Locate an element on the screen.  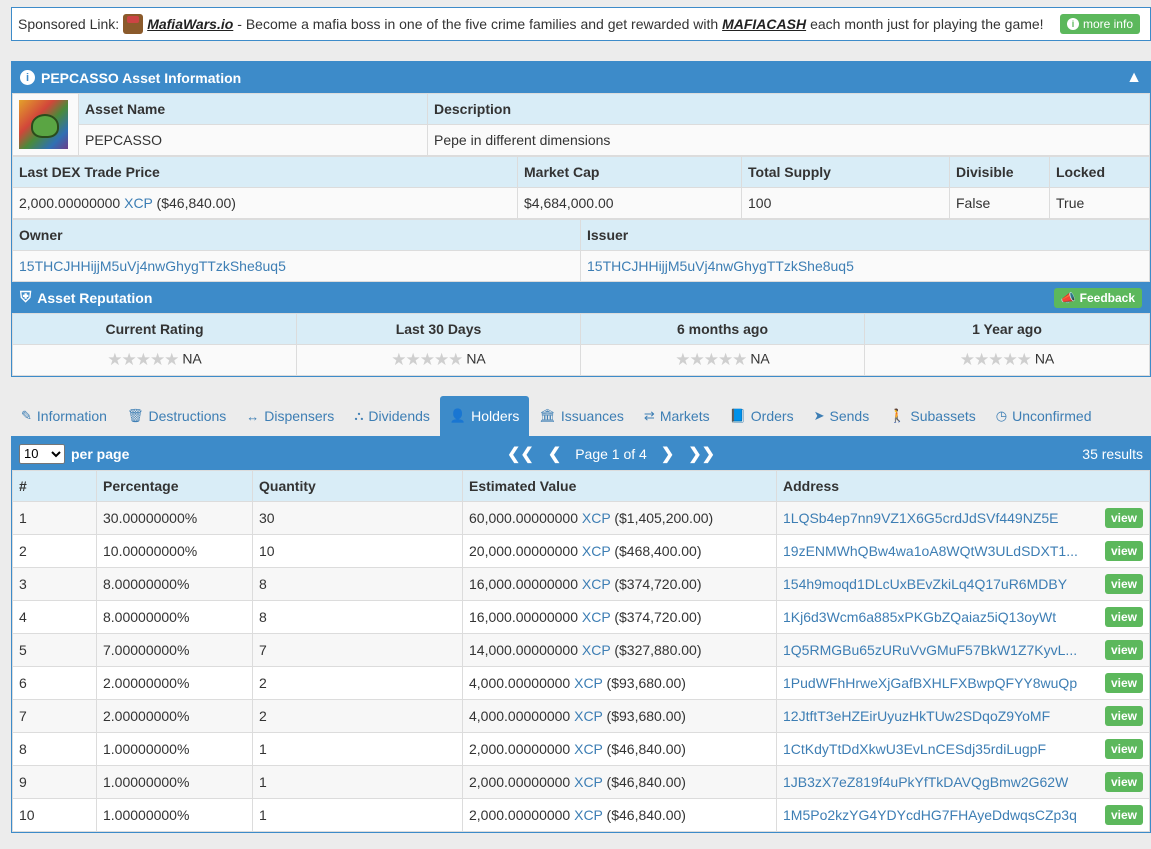
estimated-value-cell: 14,000.00000000 XCP ($327,880.00) is located at coordinates (619, 650).